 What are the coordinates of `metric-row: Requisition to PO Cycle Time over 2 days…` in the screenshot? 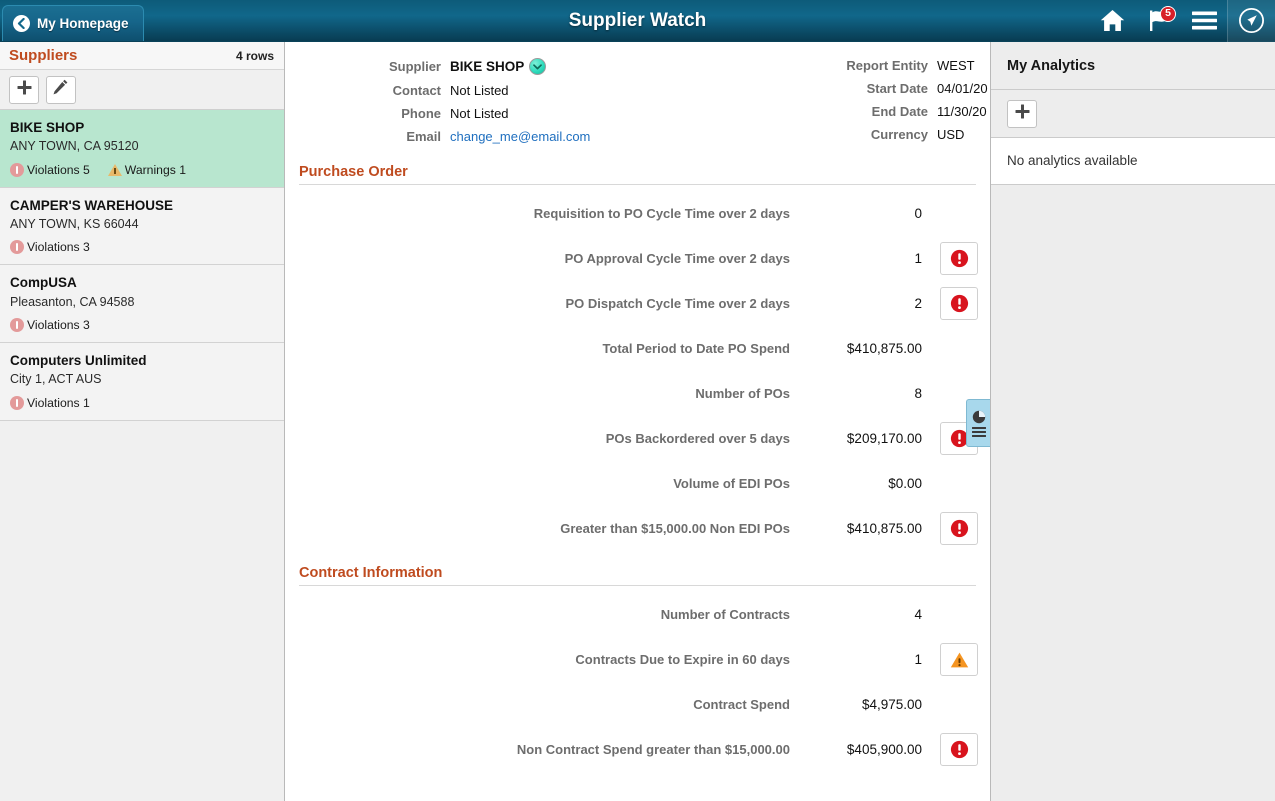 It's located at (637, 213).